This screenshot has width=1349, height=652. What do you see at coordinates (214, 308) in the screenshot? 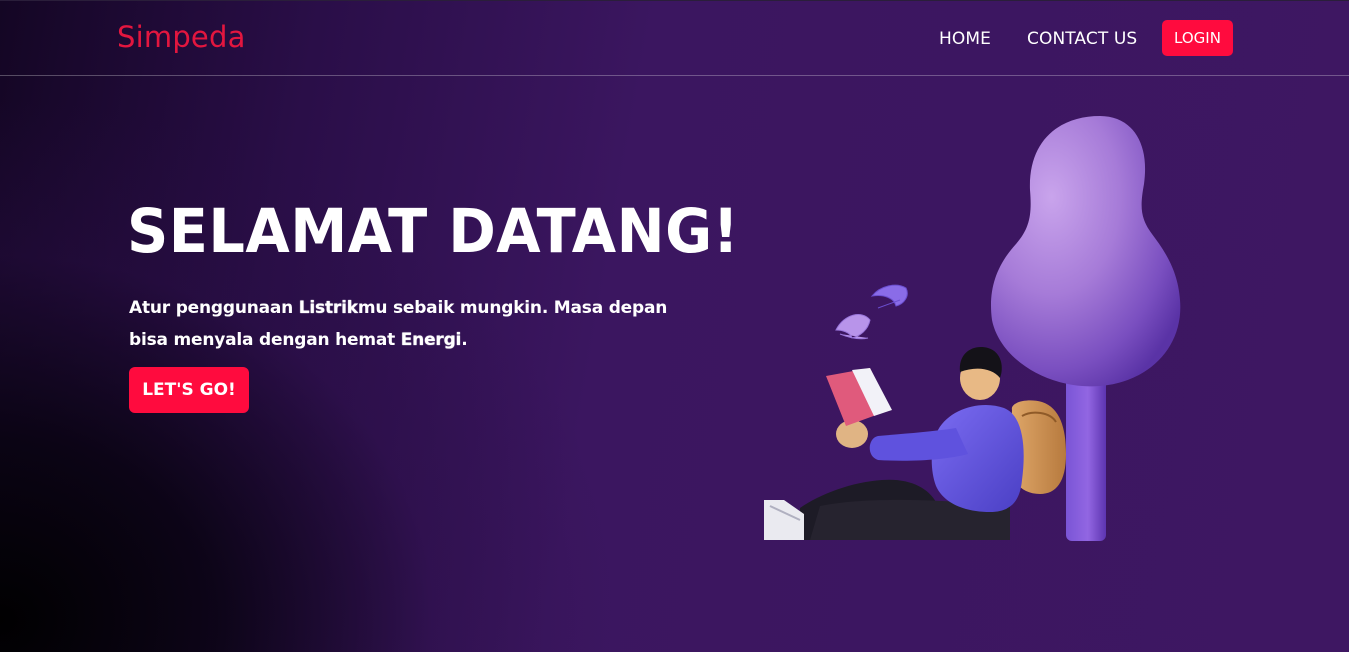
I see `hero-description-text: Atur penggunaan` at bounding box center [214, 308].